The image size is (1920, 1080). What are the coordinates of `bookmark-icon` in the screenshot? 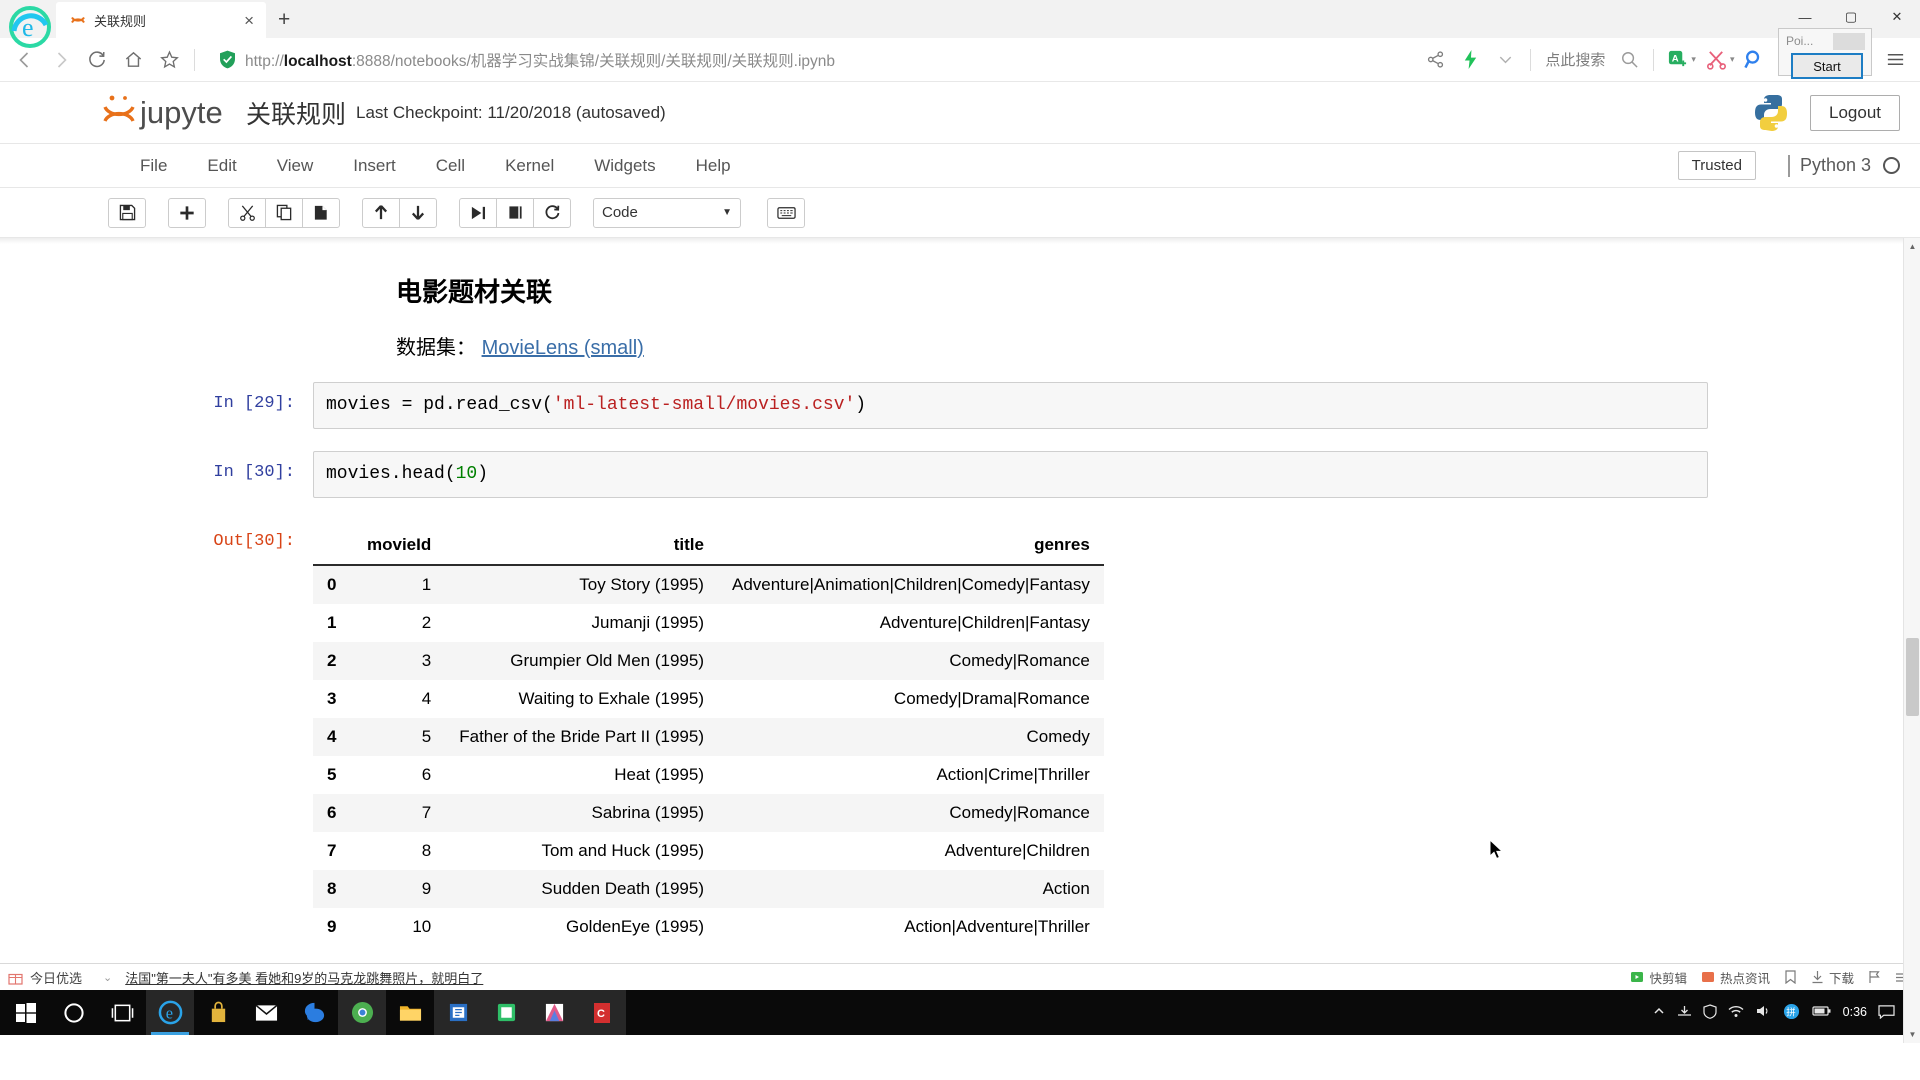 It's located at (1790, 977).